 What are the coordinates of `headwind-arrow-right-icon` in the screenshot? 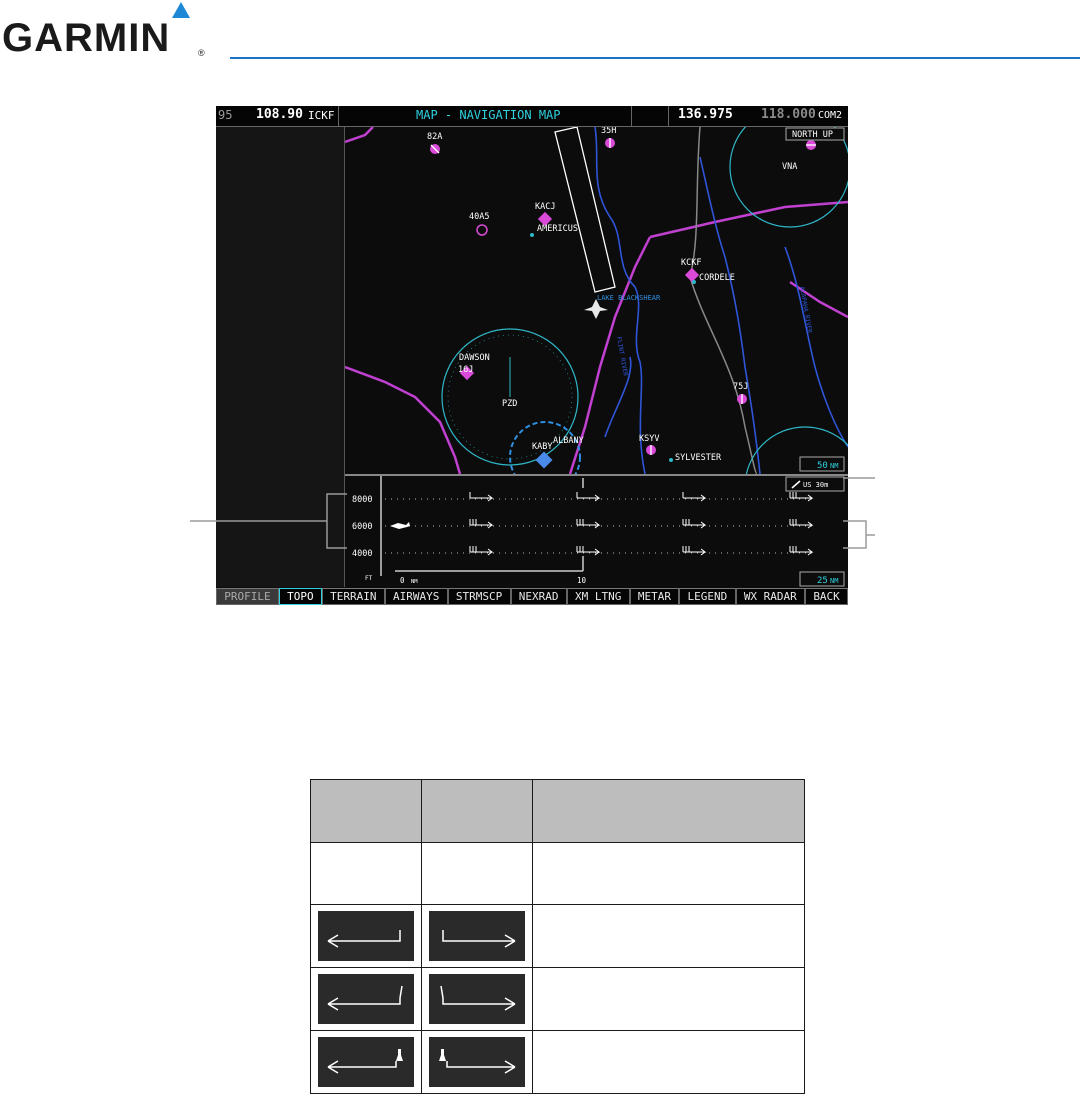 It's located at (477, 936).